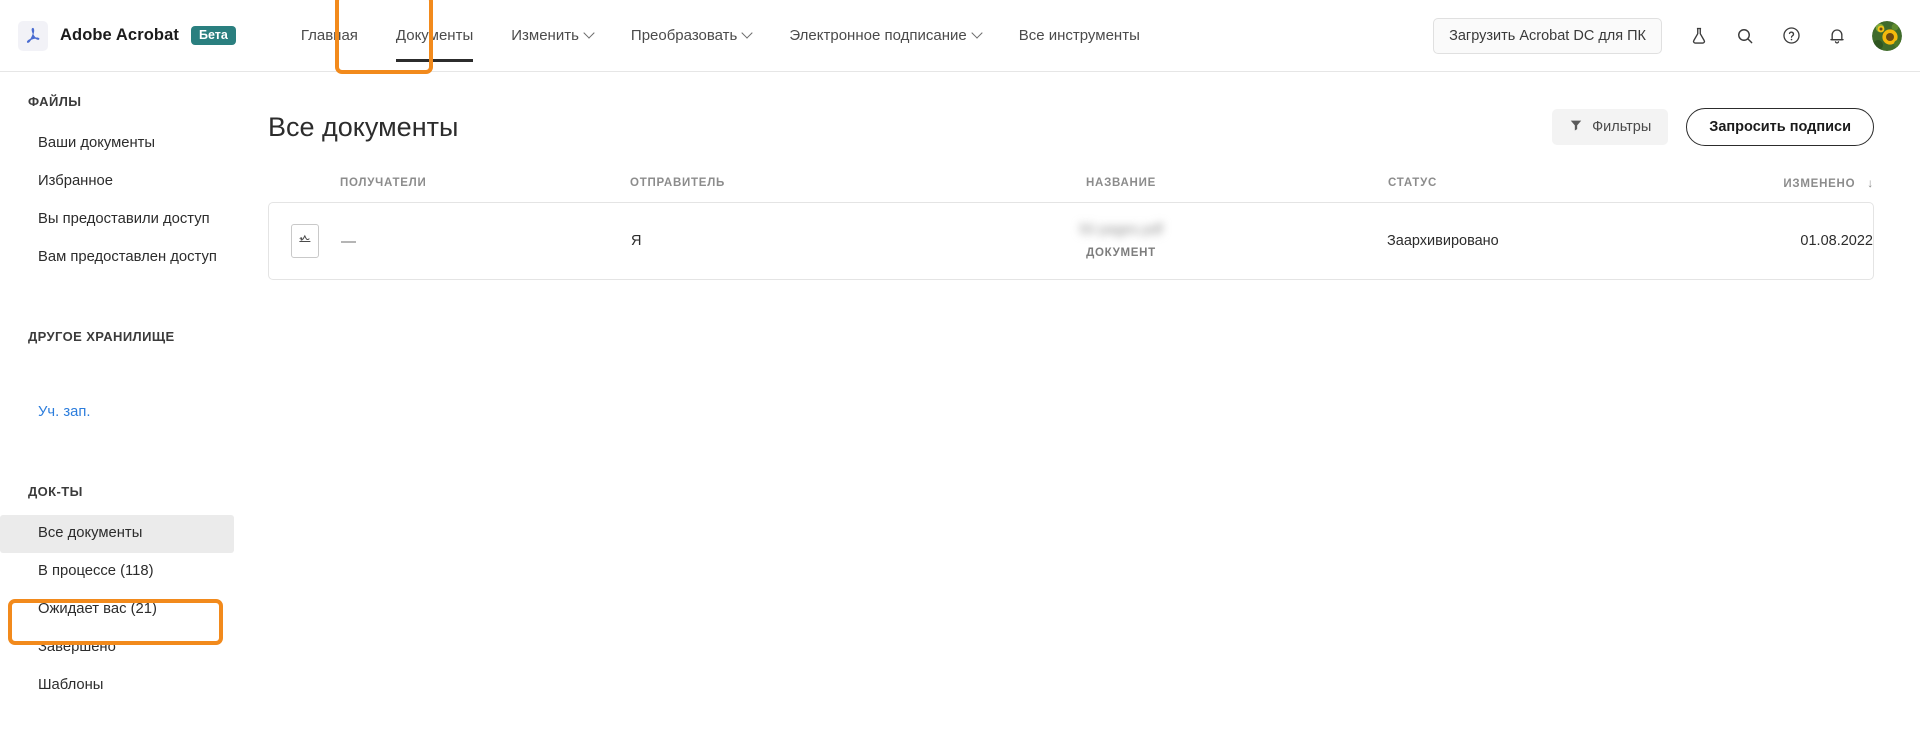 The width and height of the screenshot is (1920, 753). I want to click on download-acrobat-button: Загрузить Acrobat DC для ПК, so click(1547, 35).